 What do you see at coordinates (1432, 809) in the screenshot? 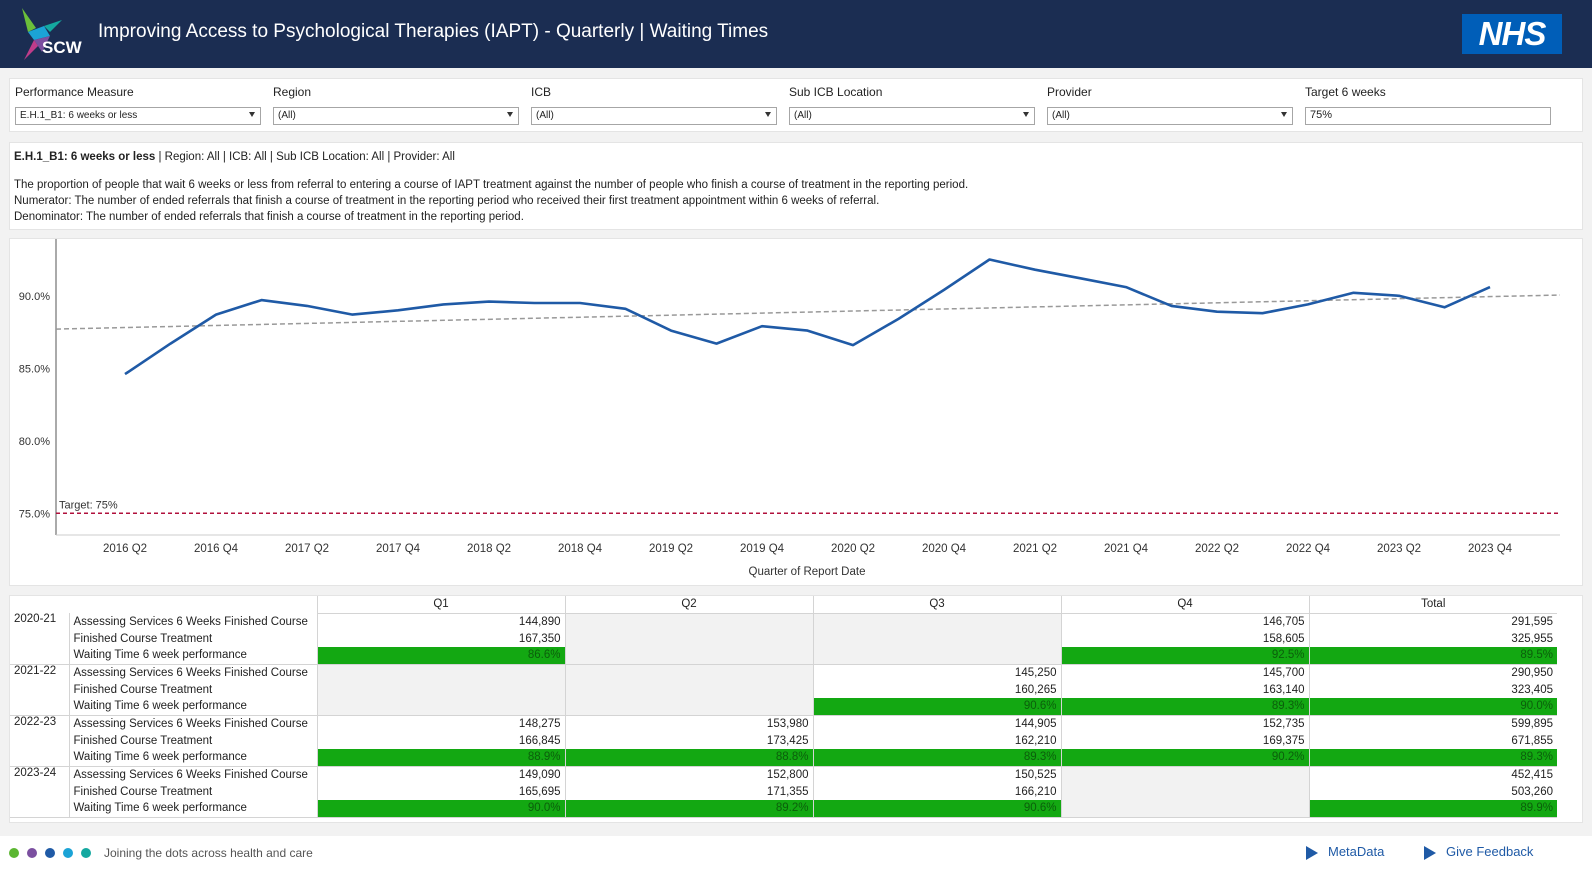
I see `performance-cell: 89.9%` at bounding box center [1432, 809].